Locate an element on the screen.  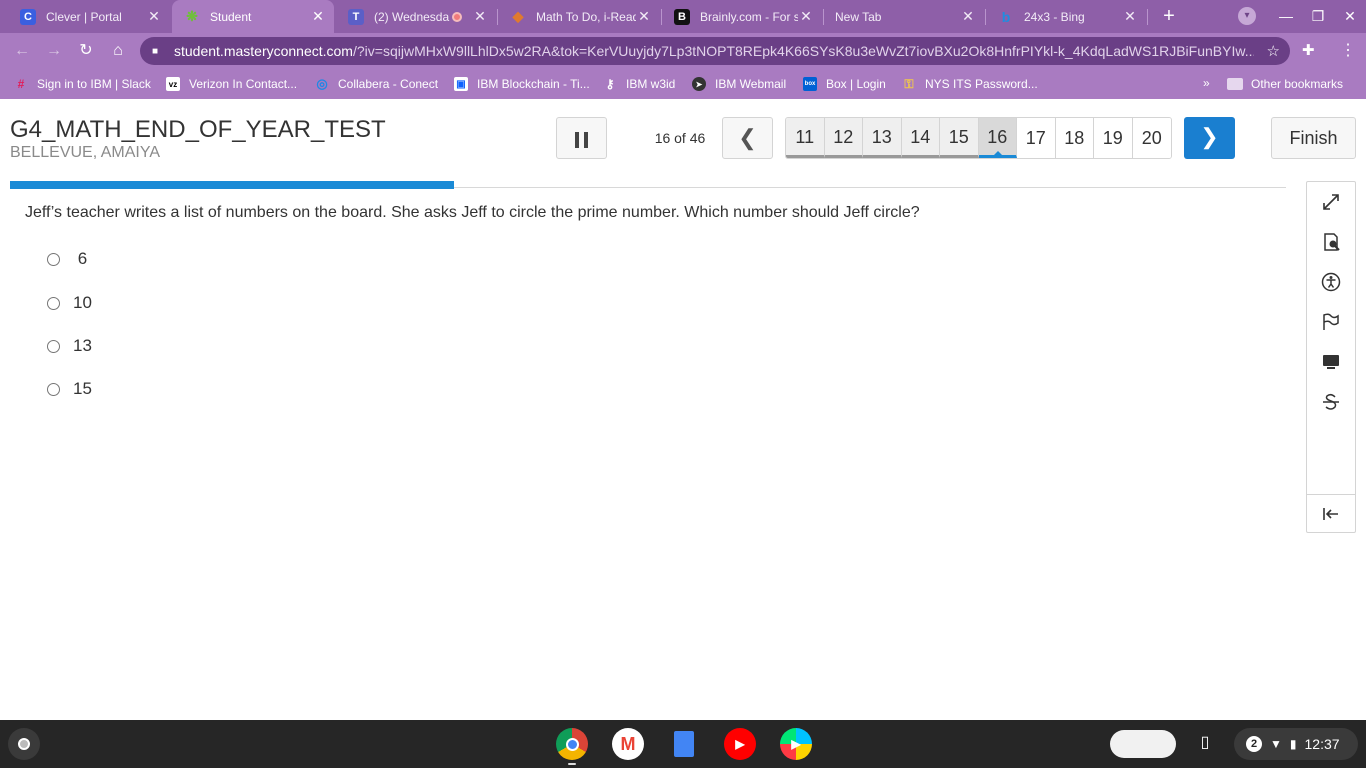
masteryconnect-icon: ❋ is located at coordinates (192, 16).